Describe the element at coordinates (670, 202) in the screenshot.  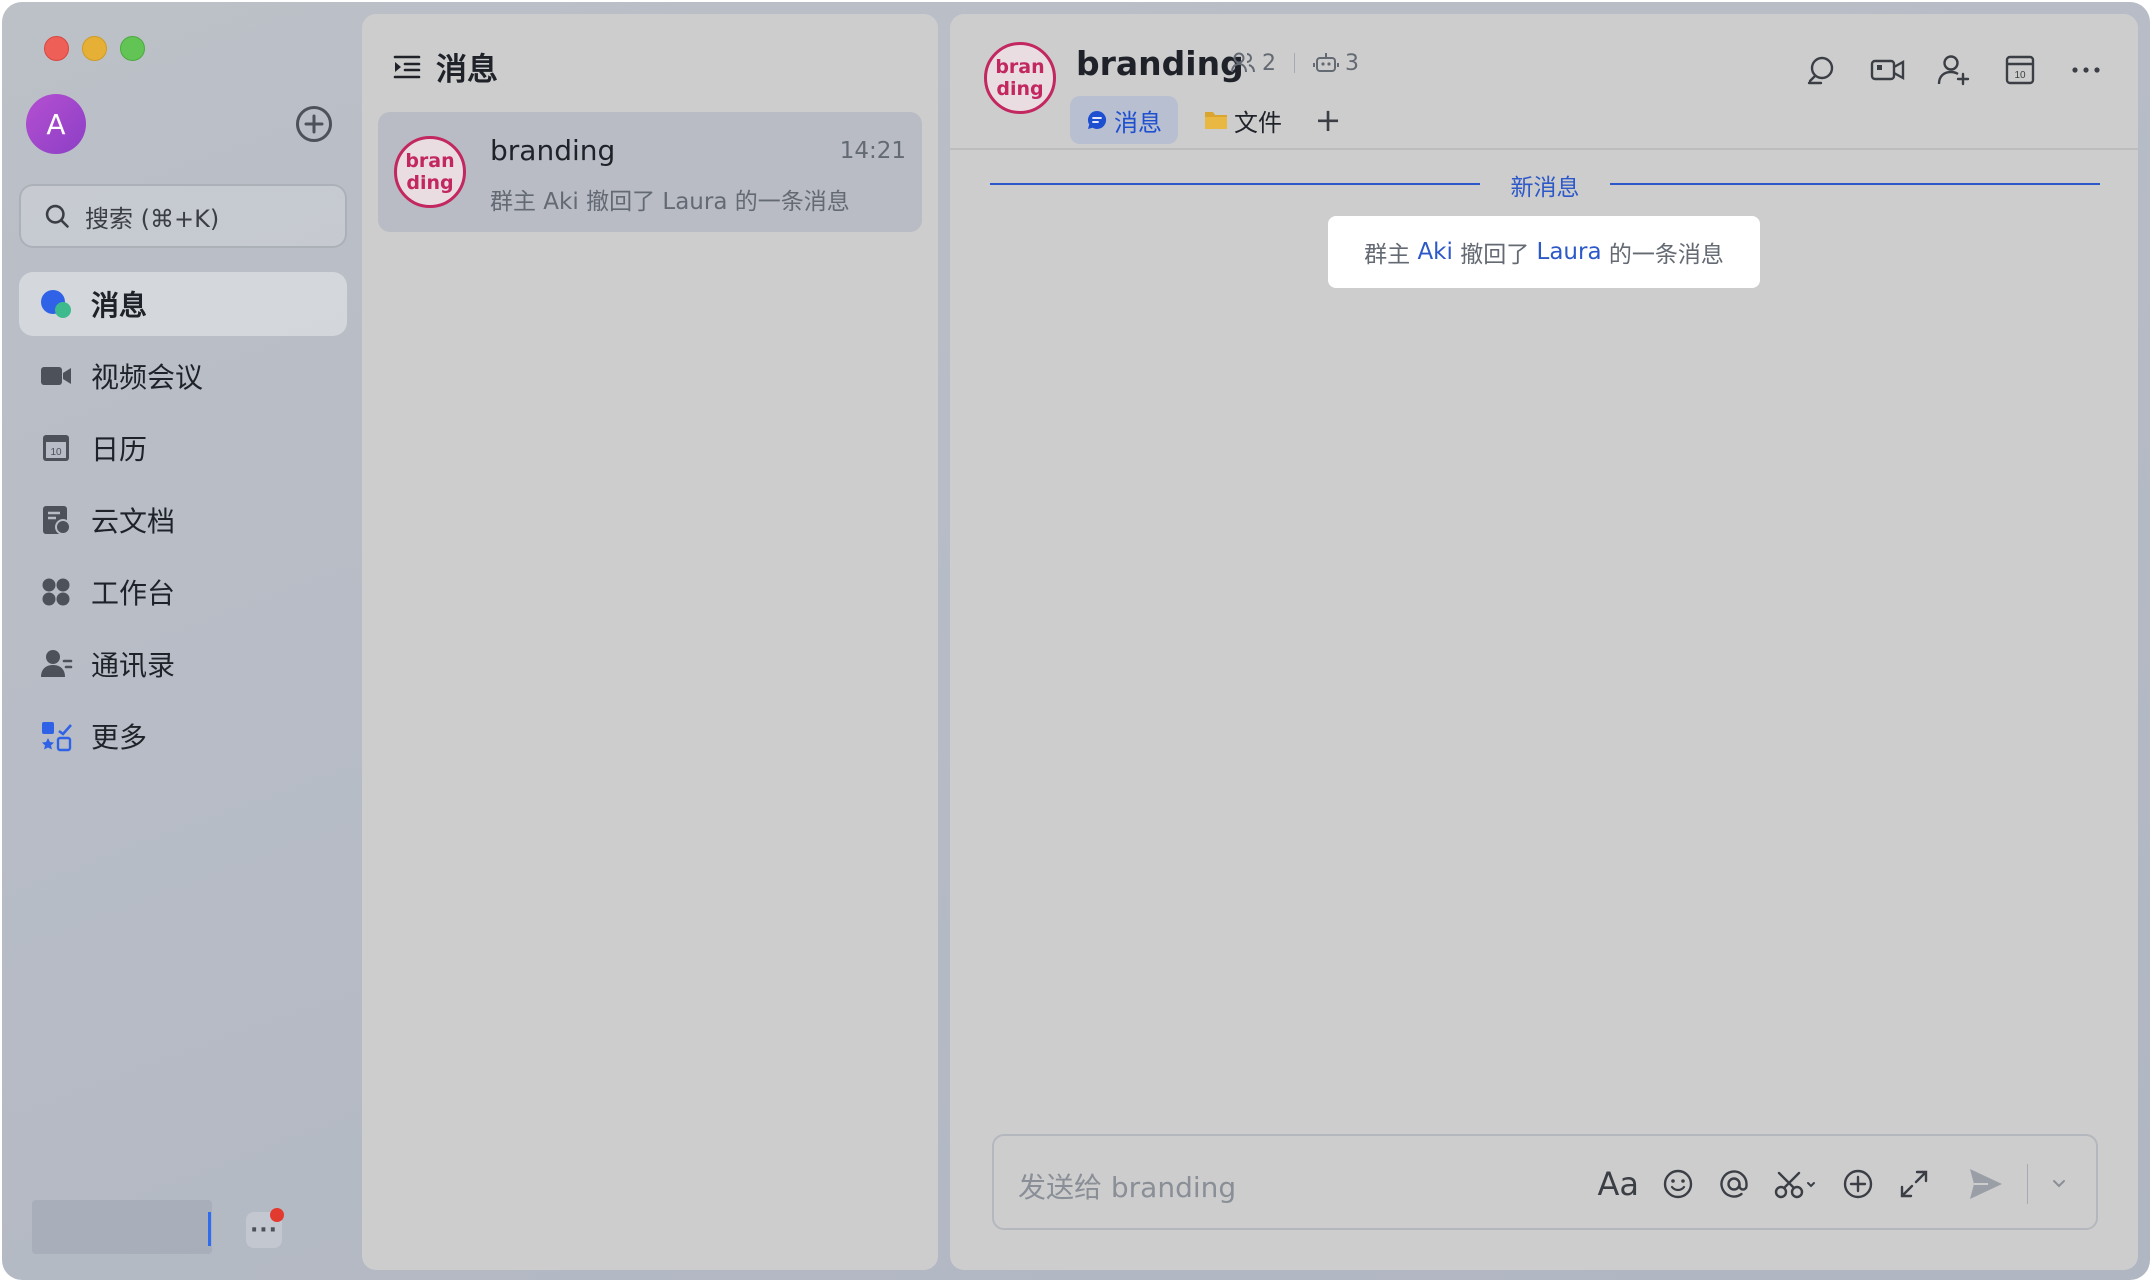
I see `chat-preview: 群主 Aki 撤回了 Laura 的一条消息` at that location.